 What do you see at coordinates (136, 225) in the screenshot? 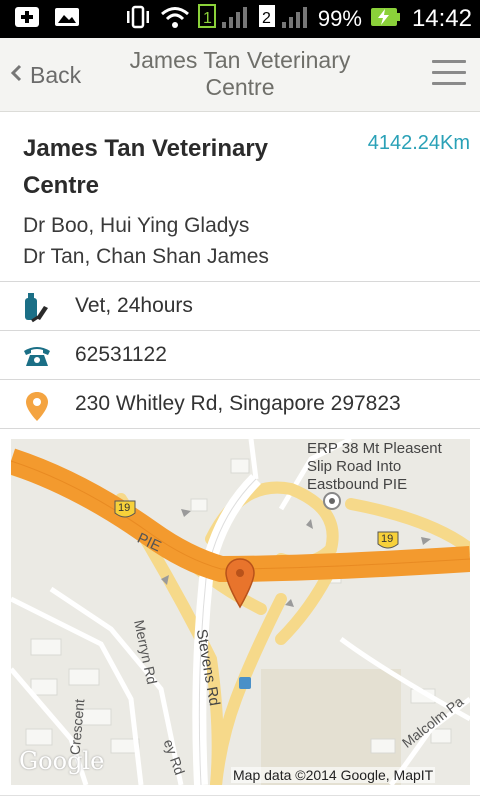
I see `doctor-name: Dr Boo, Hui Ying Gladys` at bounding box center [136, 225].